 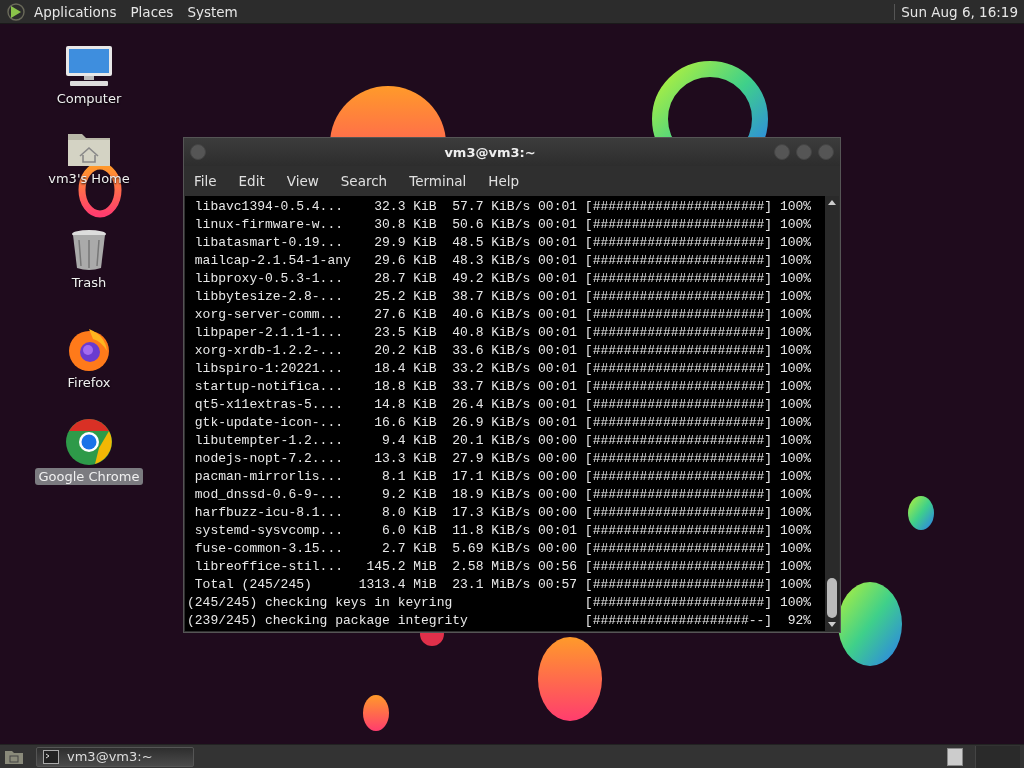 What do you see at coordinates (503, 333) in the screenshot?
I see `terminal-line: libpaper-2.1.1-1... 23.5 KiB 40.8 KiB/s 00:01 [######################] 100%` at bounding box center [503, 333].